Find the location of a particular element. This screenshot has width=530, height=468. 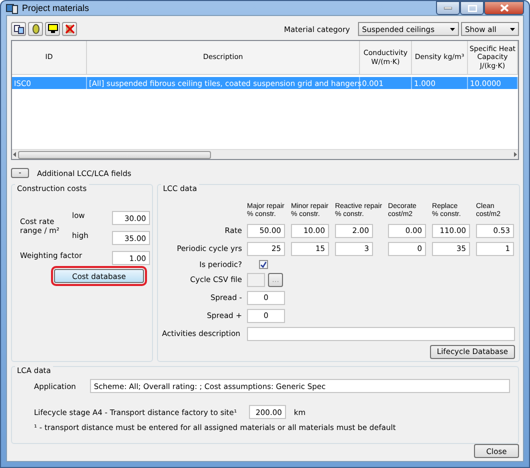

maximize-icon is located at coordinates (472, 8).